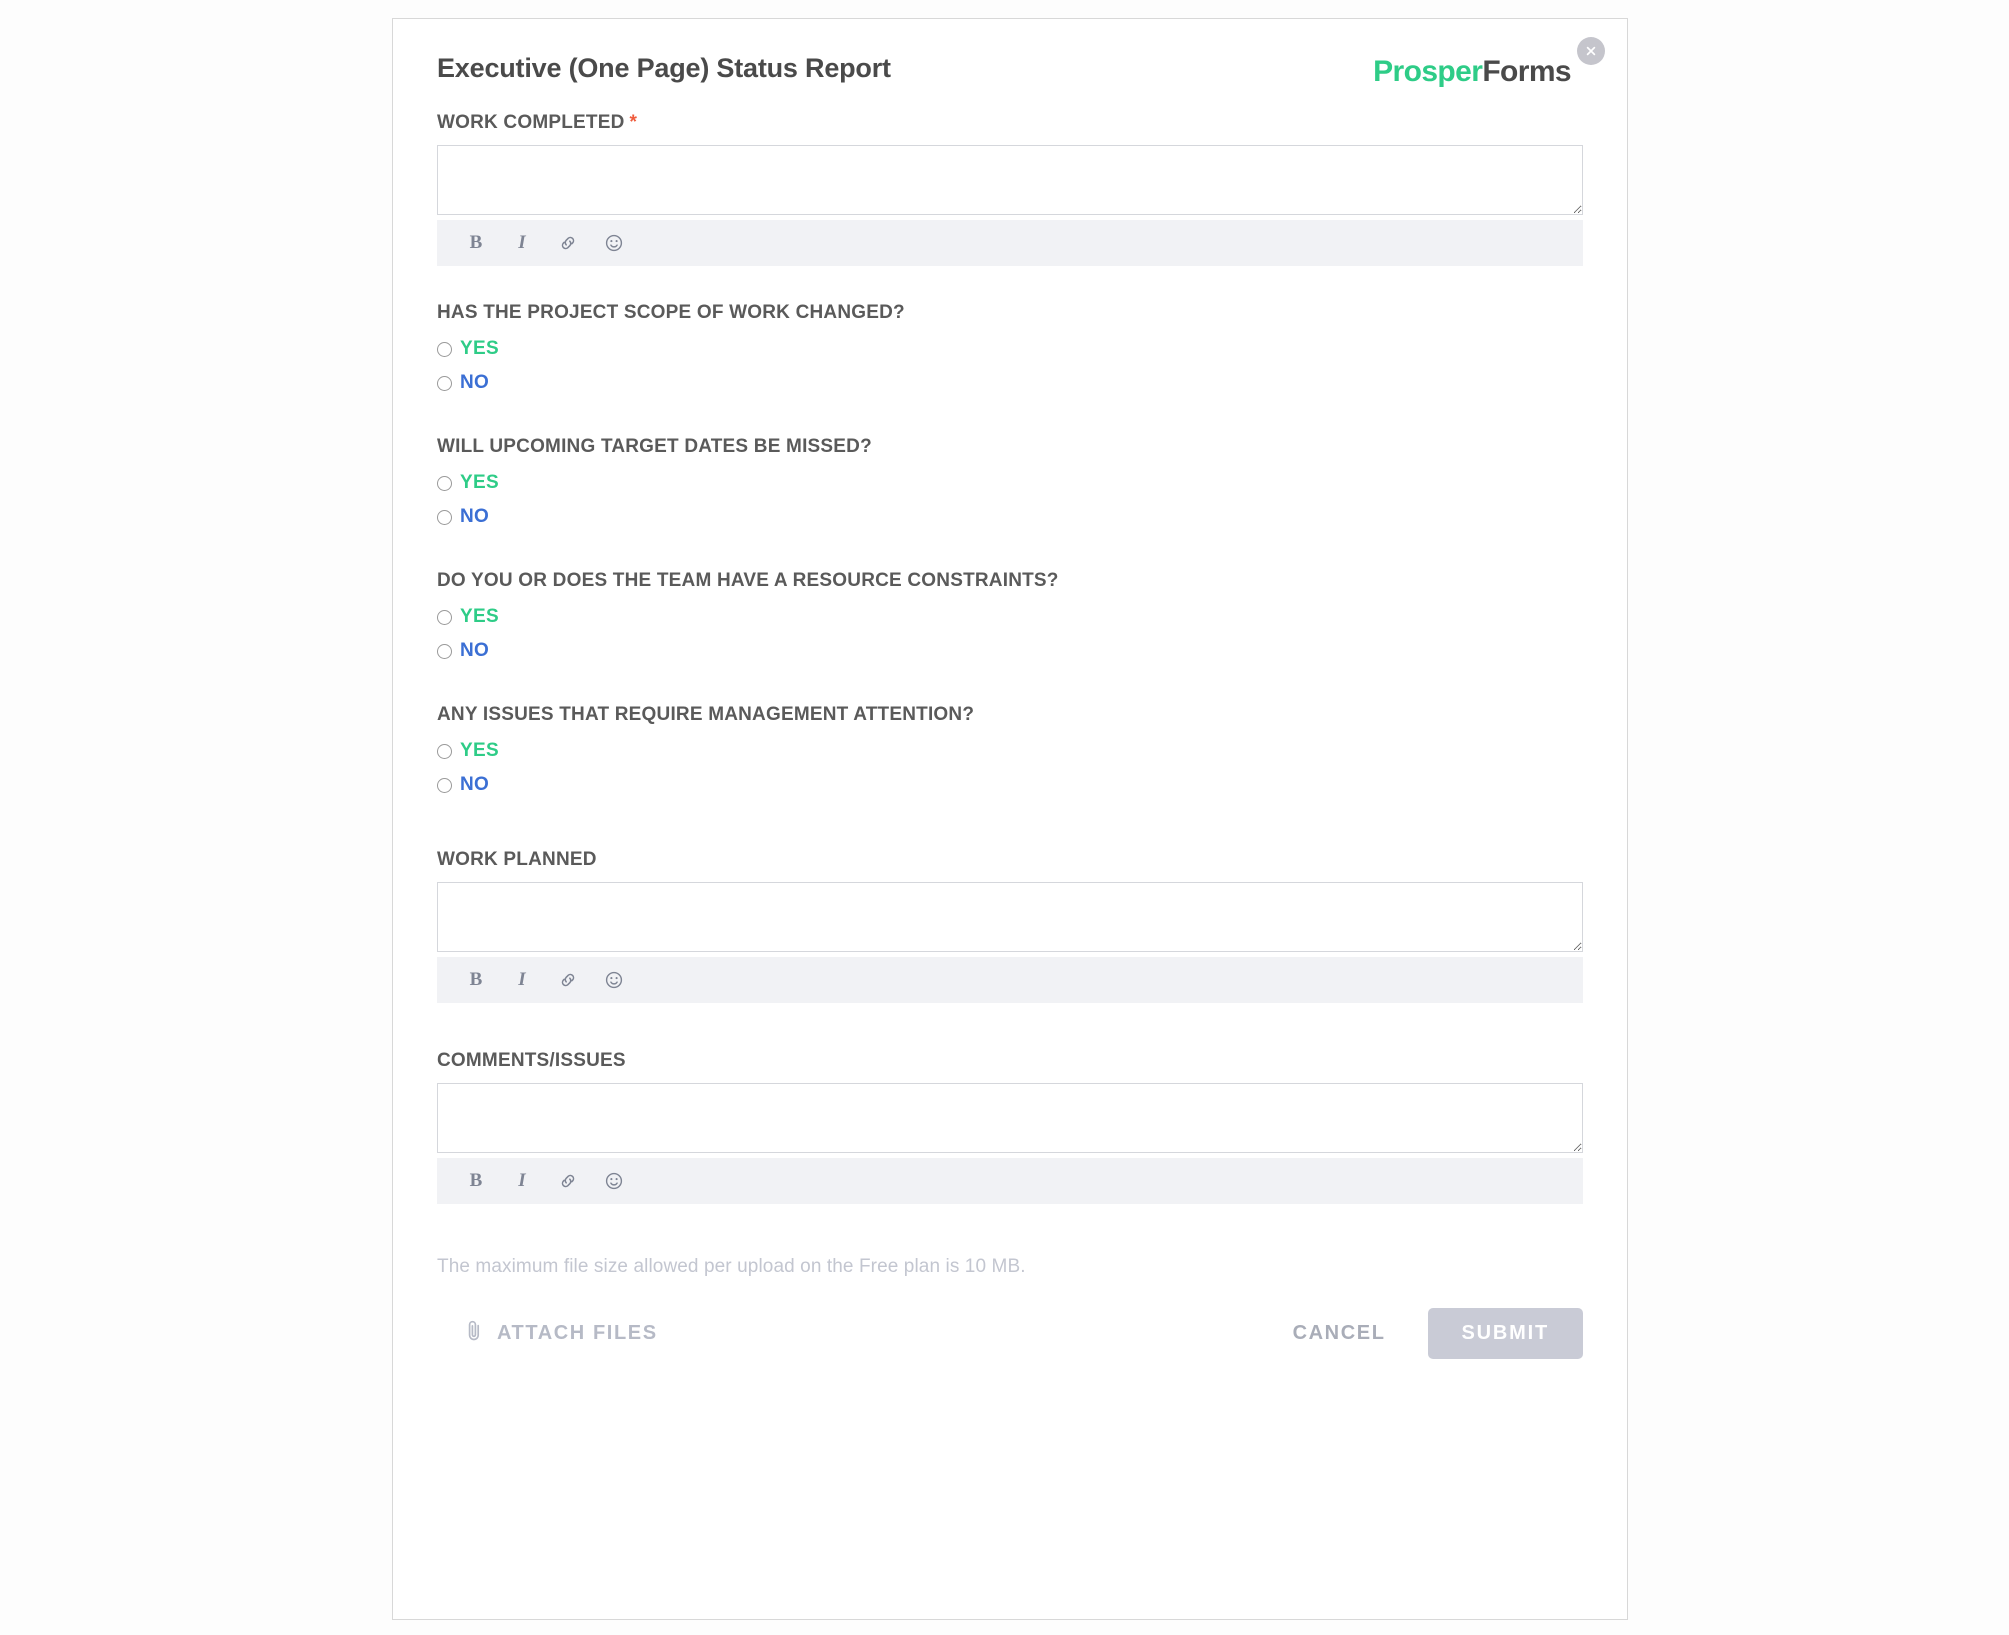 The width and height of the screenshot is (2009, 1635). I want to click on attach-files-label: ATTACH FILES, so click(577, 1333).